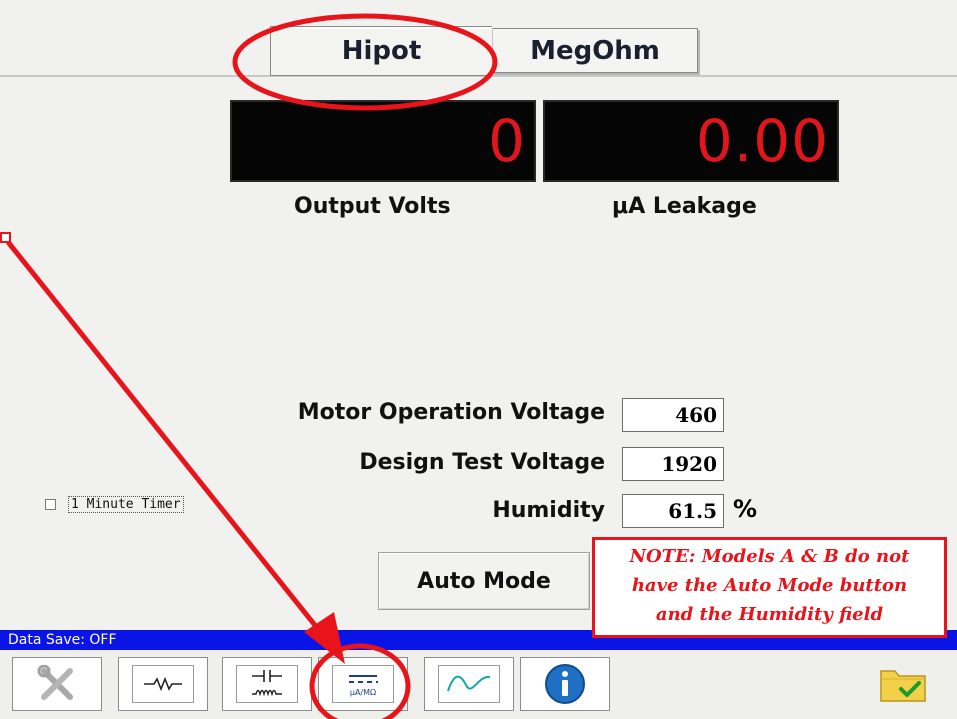 The image size is (957, 719). Describe the element at coordinates (451, 412) in the screenshot. I see `motor-operation-voltage-label: Motor Operation Voltage` at that location.